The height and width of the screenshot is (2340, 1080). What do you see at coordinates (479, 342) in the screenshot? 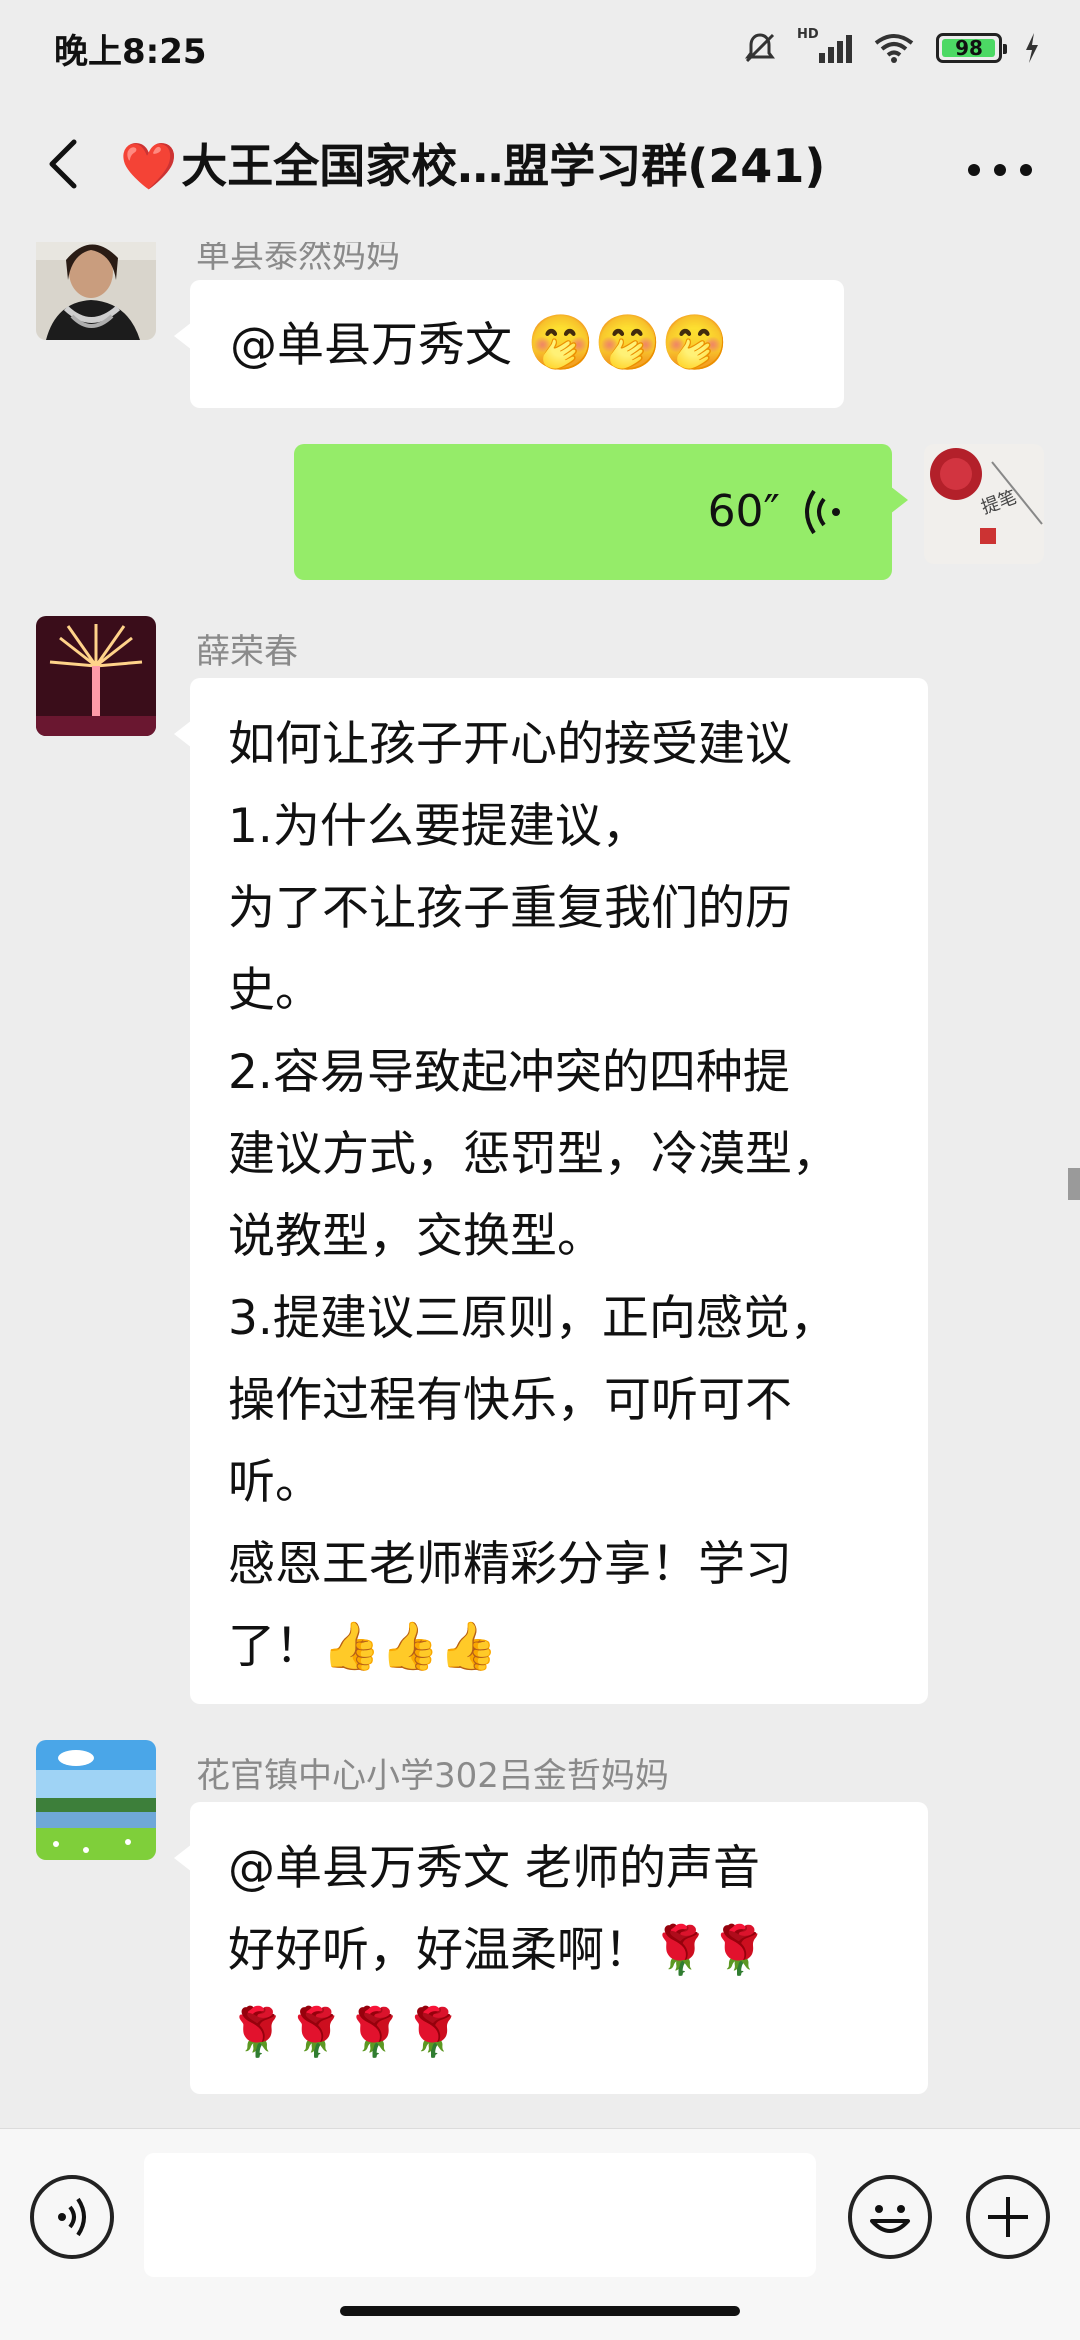
I see `message-text: @单县万秀文 🤭🤭🤭` at bounding box center [479, 342].